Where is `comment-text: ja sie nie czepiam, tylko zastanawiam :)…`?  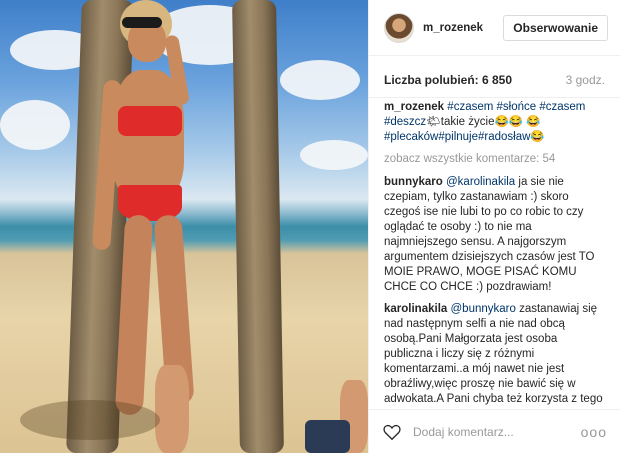 comment-text: ja sie nie czepiam, tylko zastanawiam :)… is located at coordinates (489, 234).